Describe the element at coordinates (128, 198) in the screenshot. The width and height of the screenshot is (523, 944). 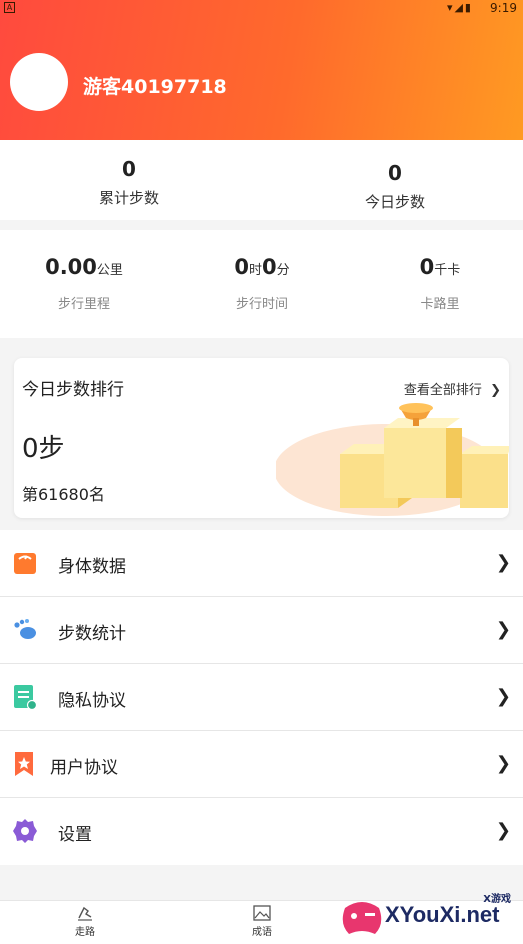
I see `total-steps-label: 累计步数` at that location.